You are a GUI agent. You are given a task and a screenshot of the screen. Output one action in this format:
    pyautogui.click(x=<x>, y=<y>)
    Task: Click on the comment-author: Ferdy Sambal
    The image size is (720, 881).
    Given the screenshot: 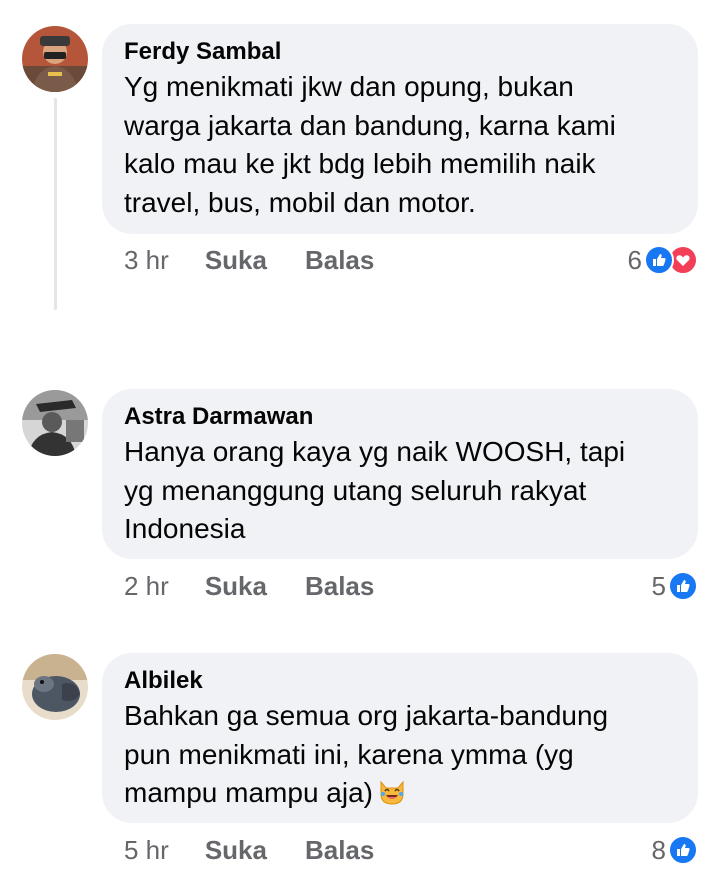 What is the action you would take?
    pyautogui.click(x=400, y=52)
    